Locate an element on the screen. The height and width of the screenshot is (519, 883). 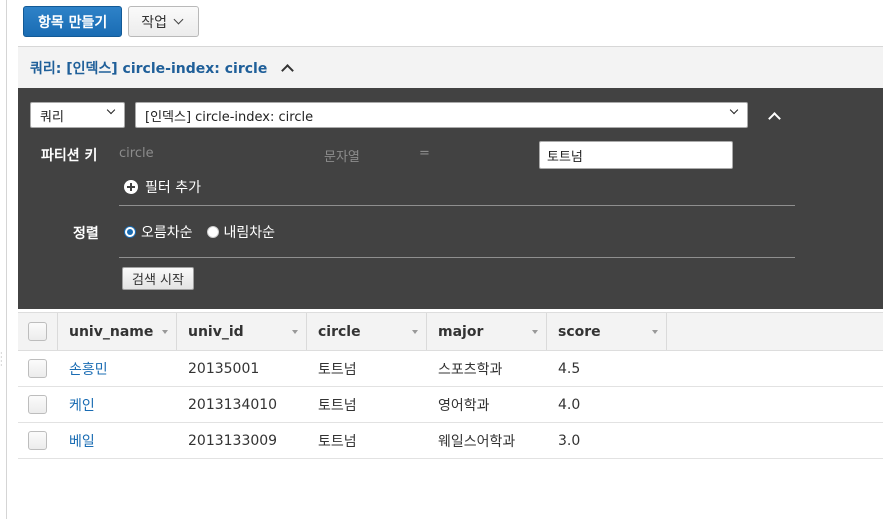
index-select: [인덱스] circle-index: circle is located at coordinates (441, 115).